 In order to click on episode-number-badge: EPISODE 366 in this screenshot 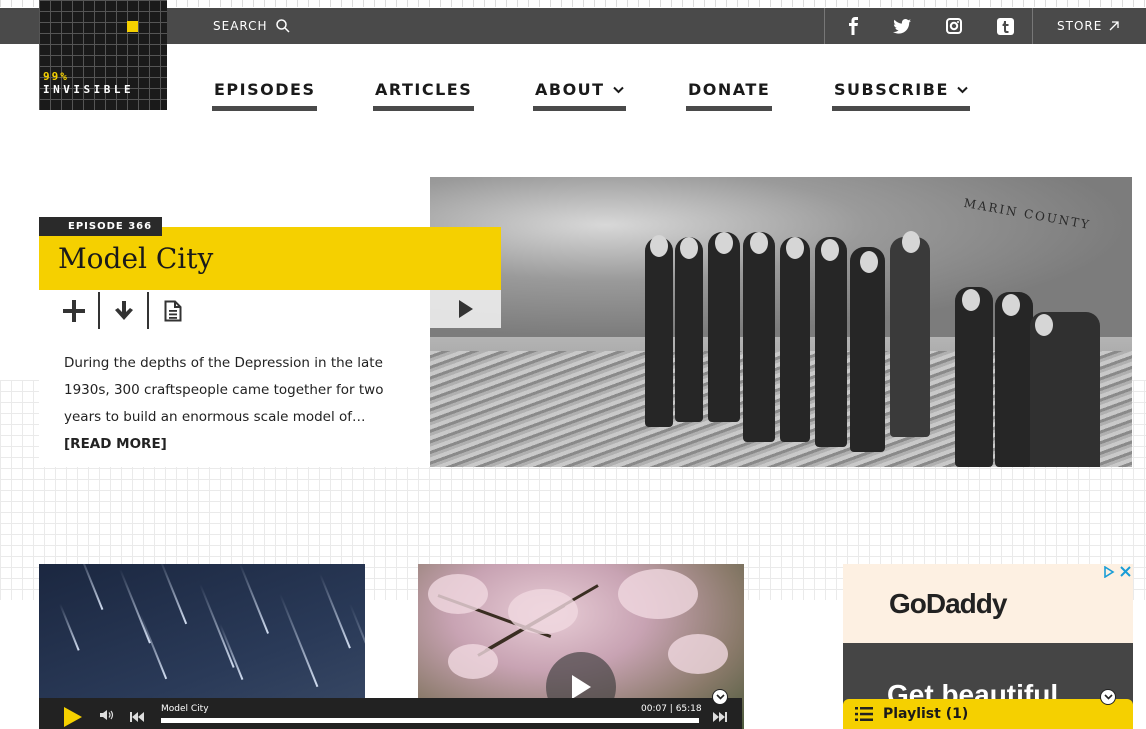, I will do `click(100, 226)`.